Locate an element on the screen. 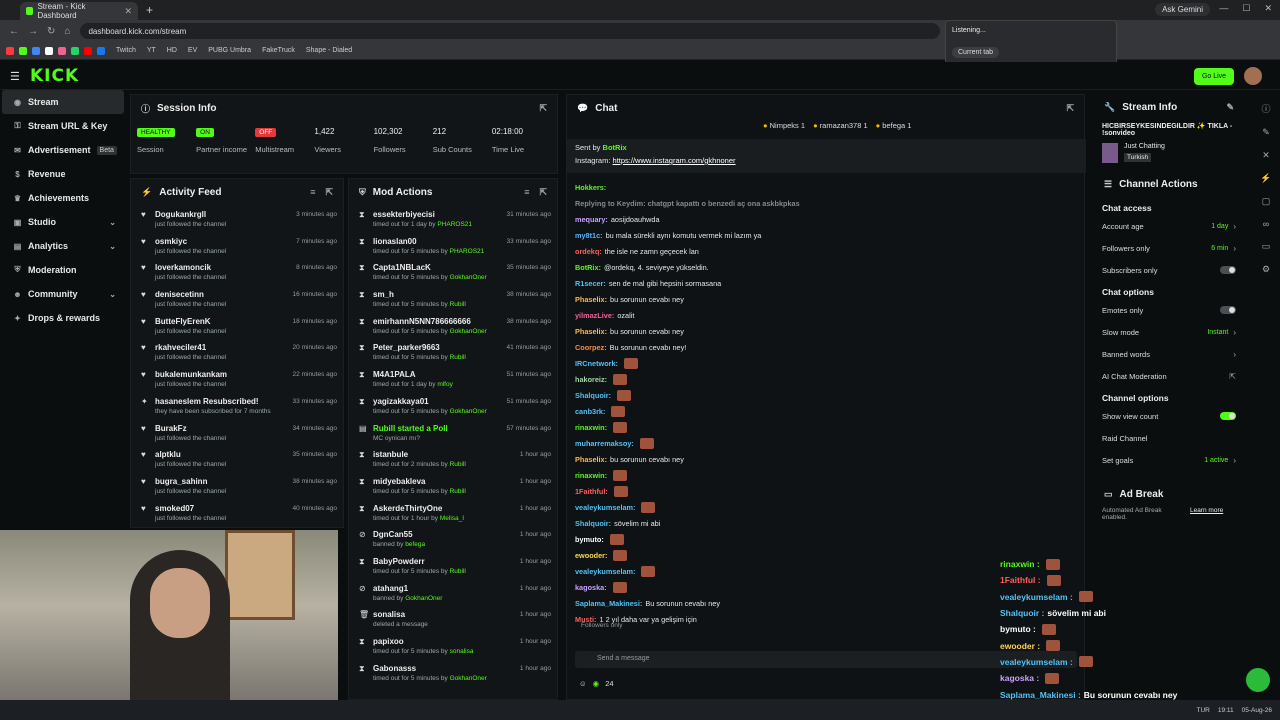  chat-message: Shalquoir: is located at coordinates (825, 395).